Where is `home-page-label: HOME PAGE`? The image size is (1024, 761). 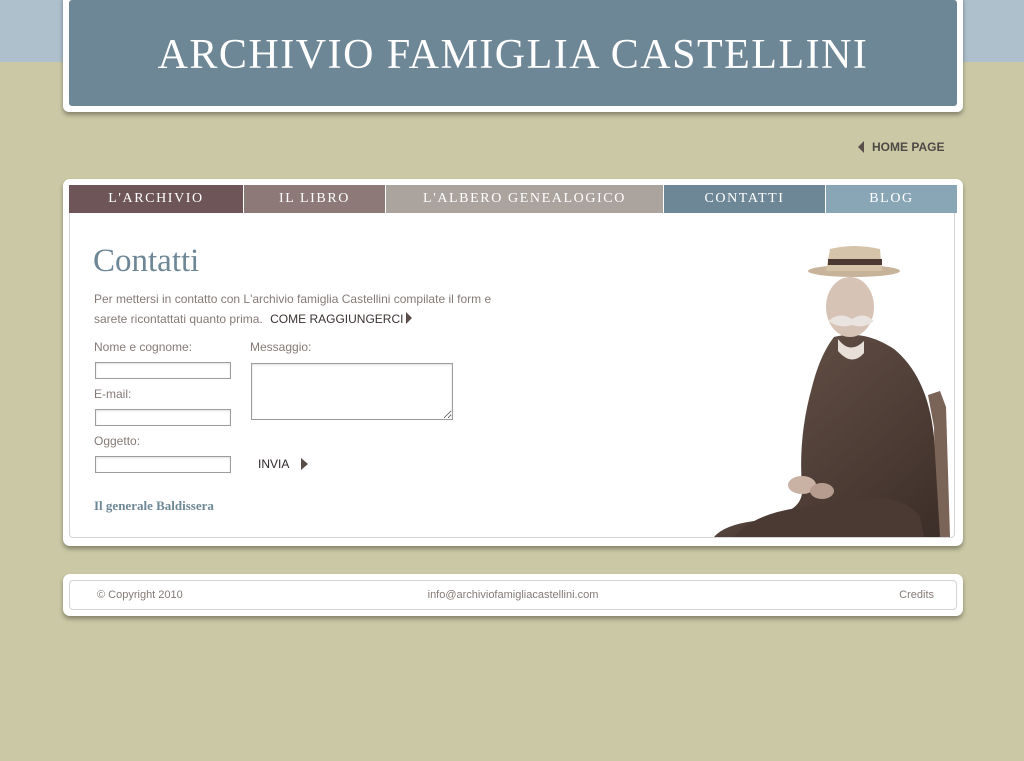 home-page-label: HOME PAGE is located at coordinates (908, 147).